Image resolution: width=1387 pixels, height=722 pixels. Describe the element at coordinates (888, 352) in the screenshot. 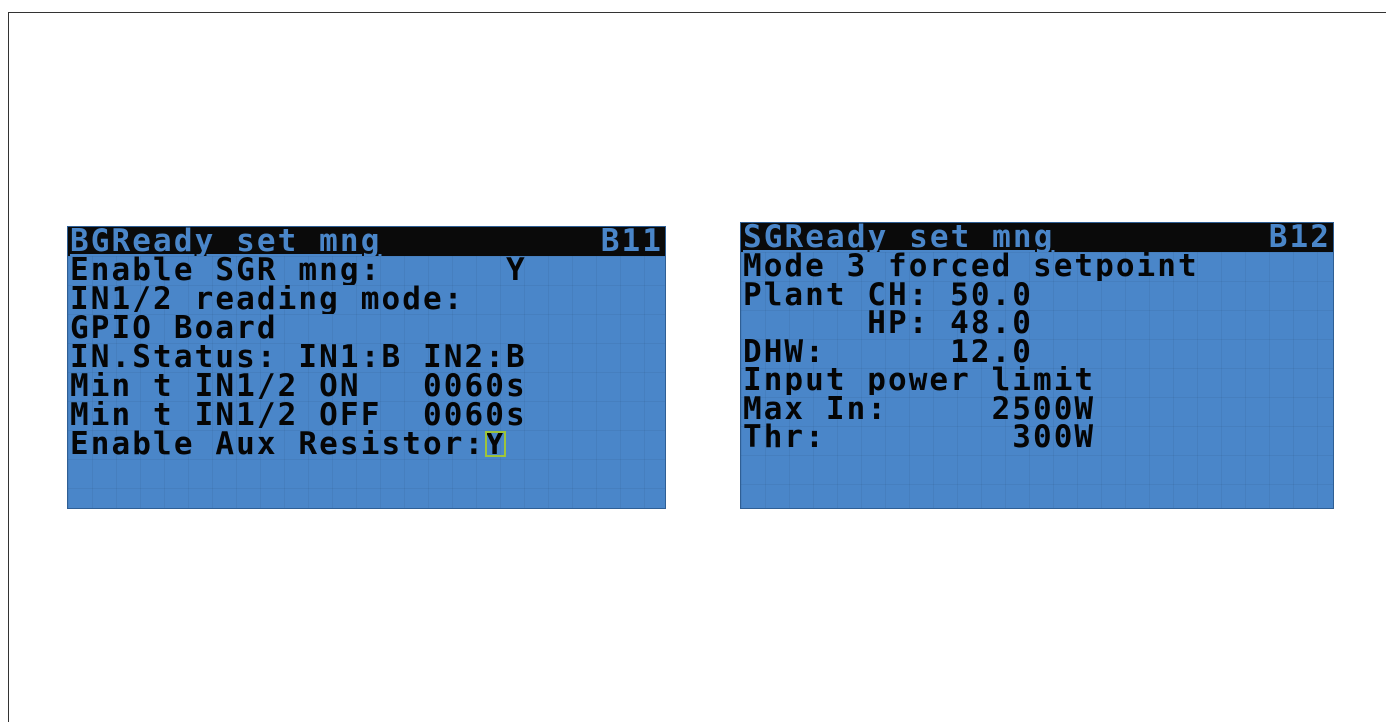

I see `lcd-line-dhw: DHW: 12.0` at that location.